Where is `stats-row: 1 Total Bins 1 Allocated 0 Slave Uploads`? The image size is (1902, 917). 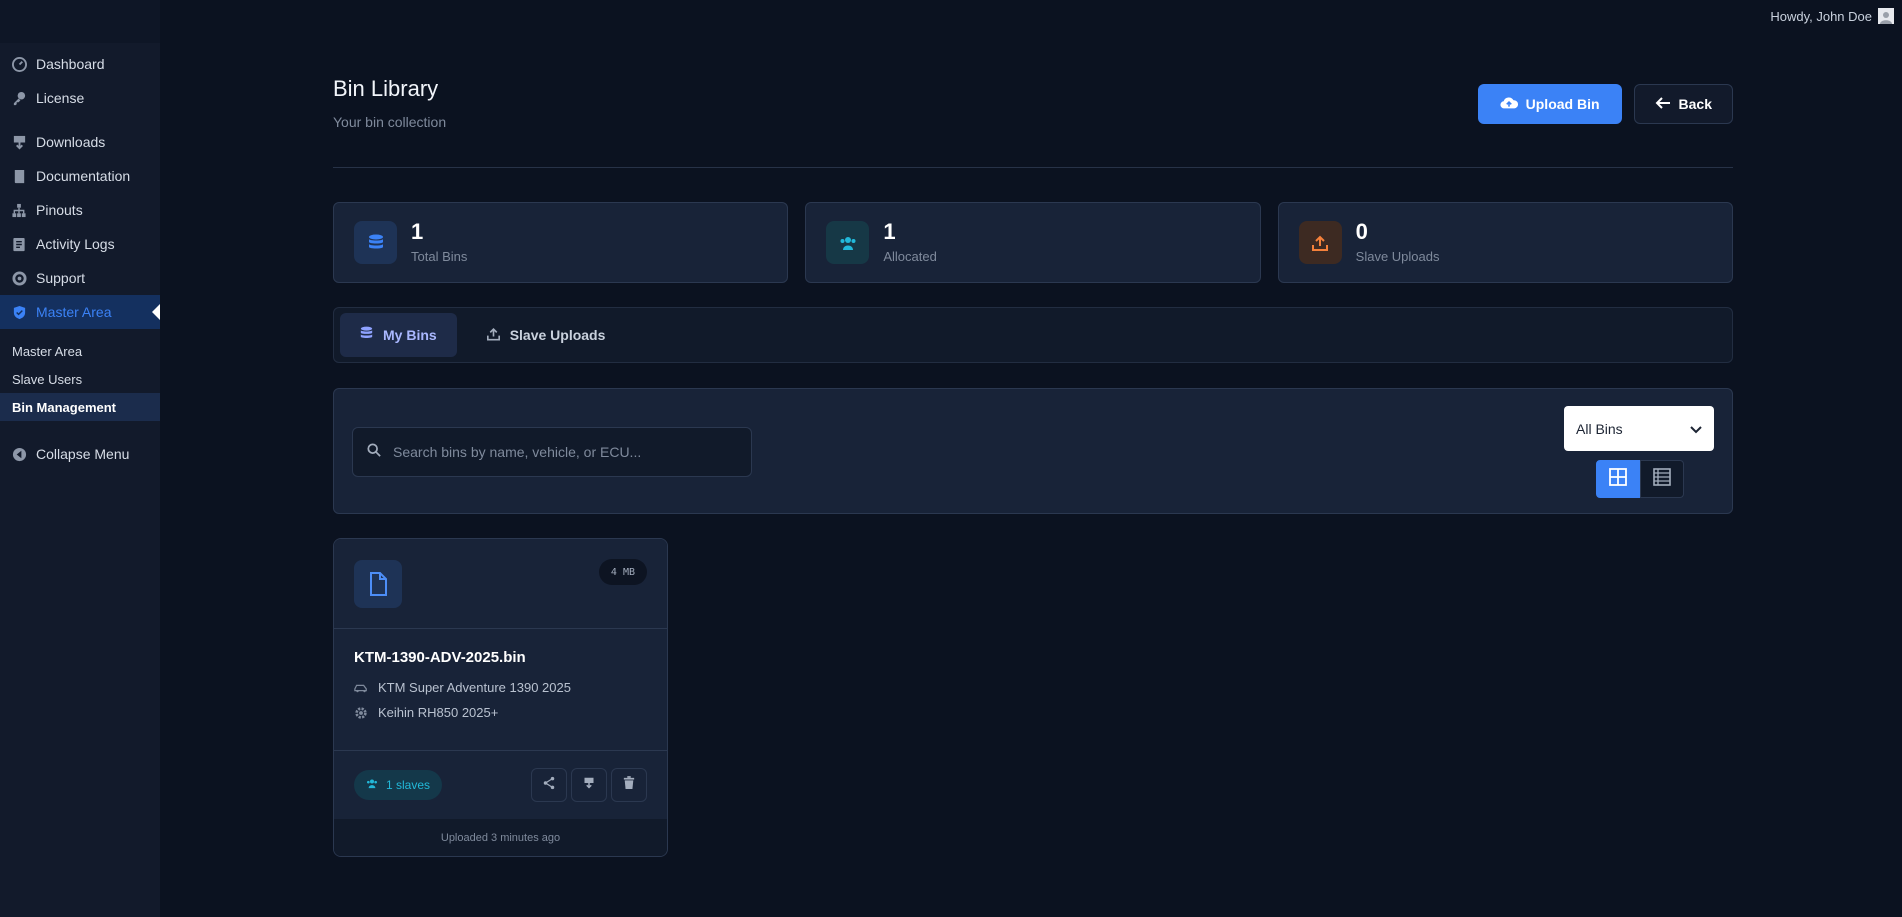 stats-row: 1 Total Bins 1 Allocated 0 Slave Uploads is located at coordinates (1033, 242).